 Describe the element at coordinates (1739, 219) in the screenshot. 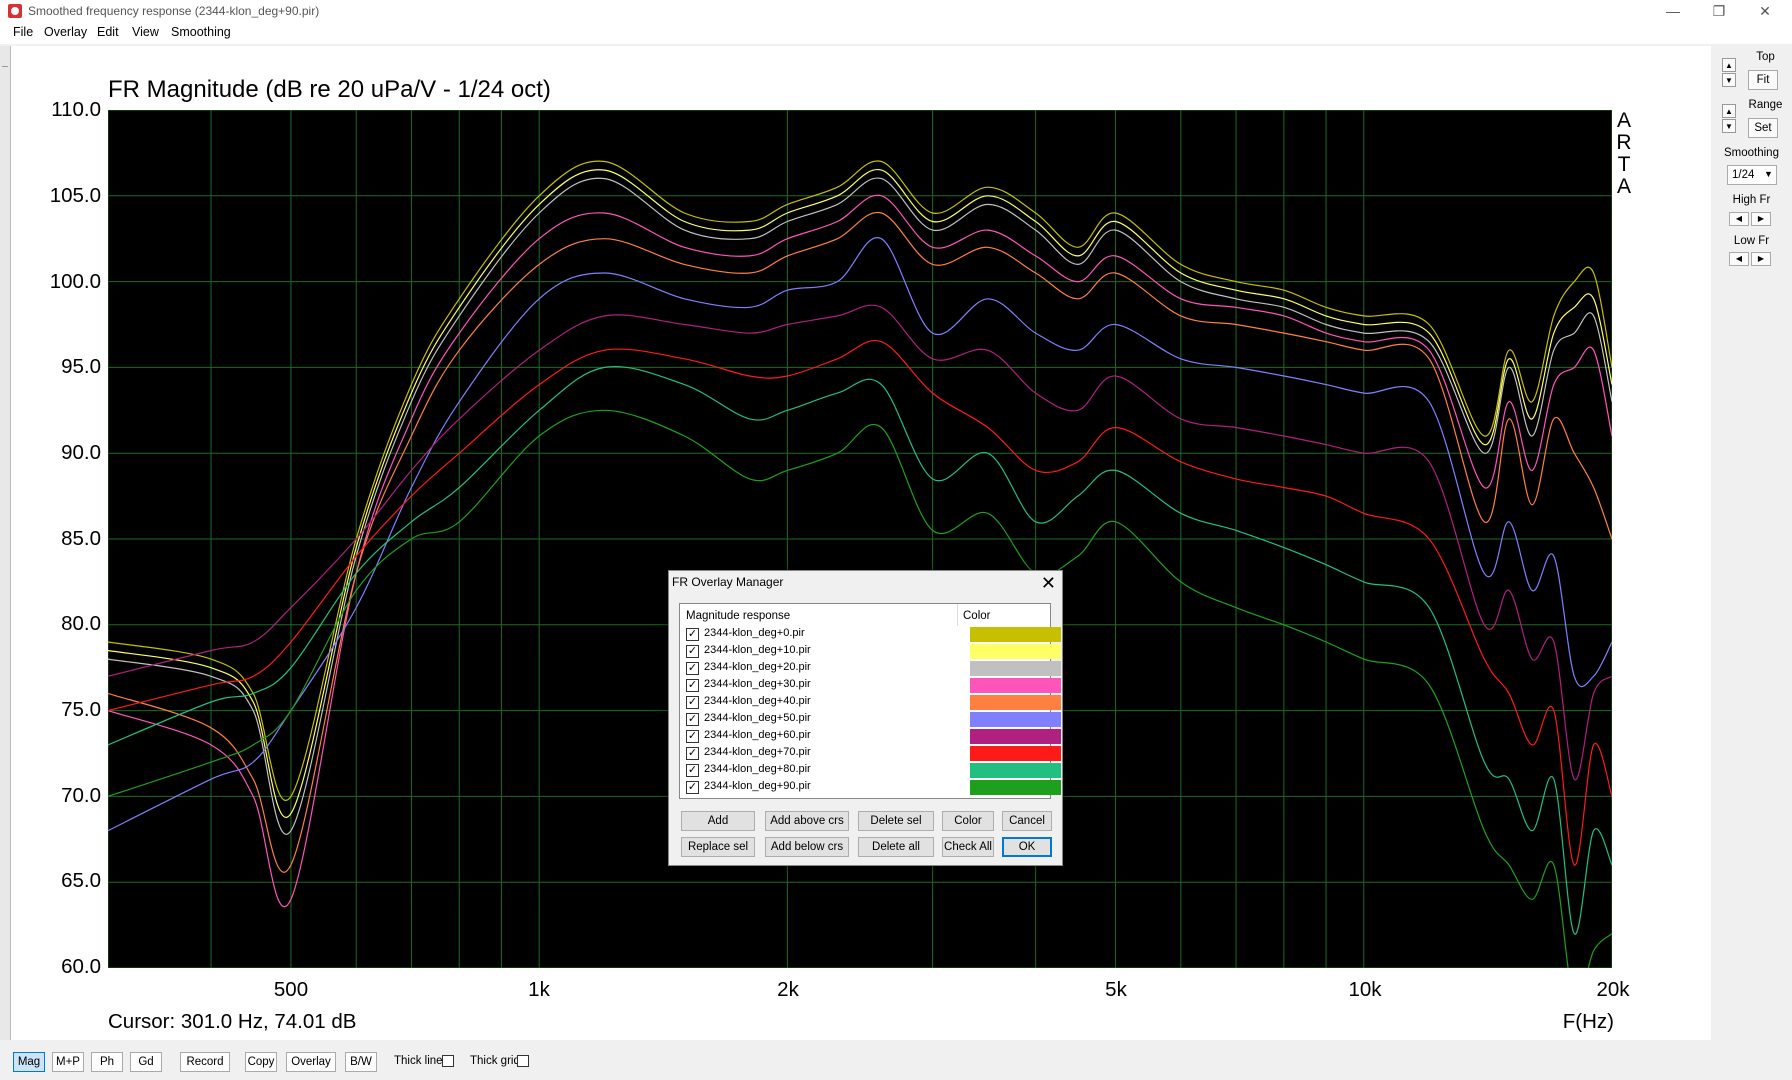

I see `high-fr-left-arrow-icon: ◀` at that location.